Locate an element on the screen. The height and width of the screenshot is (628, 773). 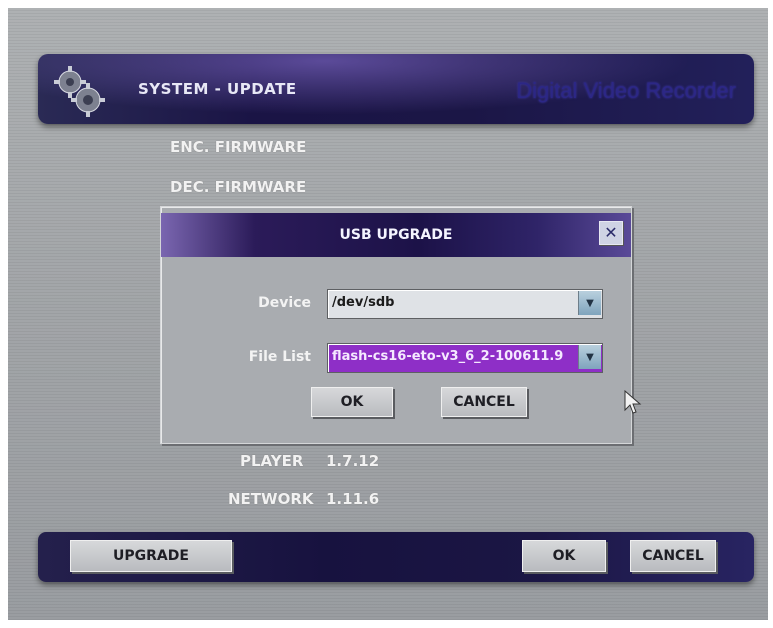
upgrade-button: UPGRADE is located at coordinates (151, 556).